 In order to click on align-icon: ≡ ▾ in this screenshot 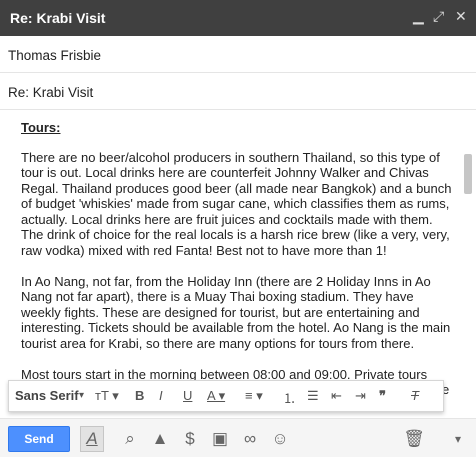, I will do `click(254, 396)`.